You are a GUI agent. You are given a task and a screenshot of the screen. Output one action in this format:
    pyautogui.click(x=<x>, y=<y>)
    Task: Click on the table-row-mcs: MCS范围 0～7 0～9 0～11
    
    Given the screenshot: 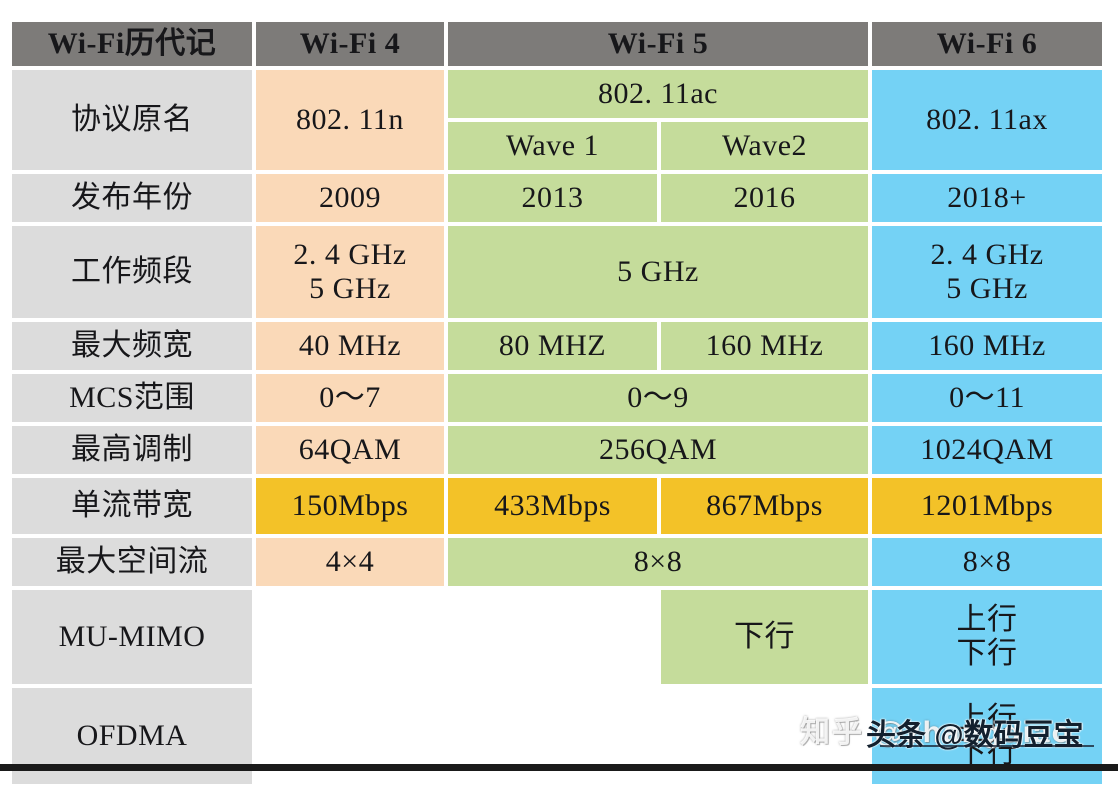 What is the action you would take?
    pyautogui.click(x=557, y=398)
    